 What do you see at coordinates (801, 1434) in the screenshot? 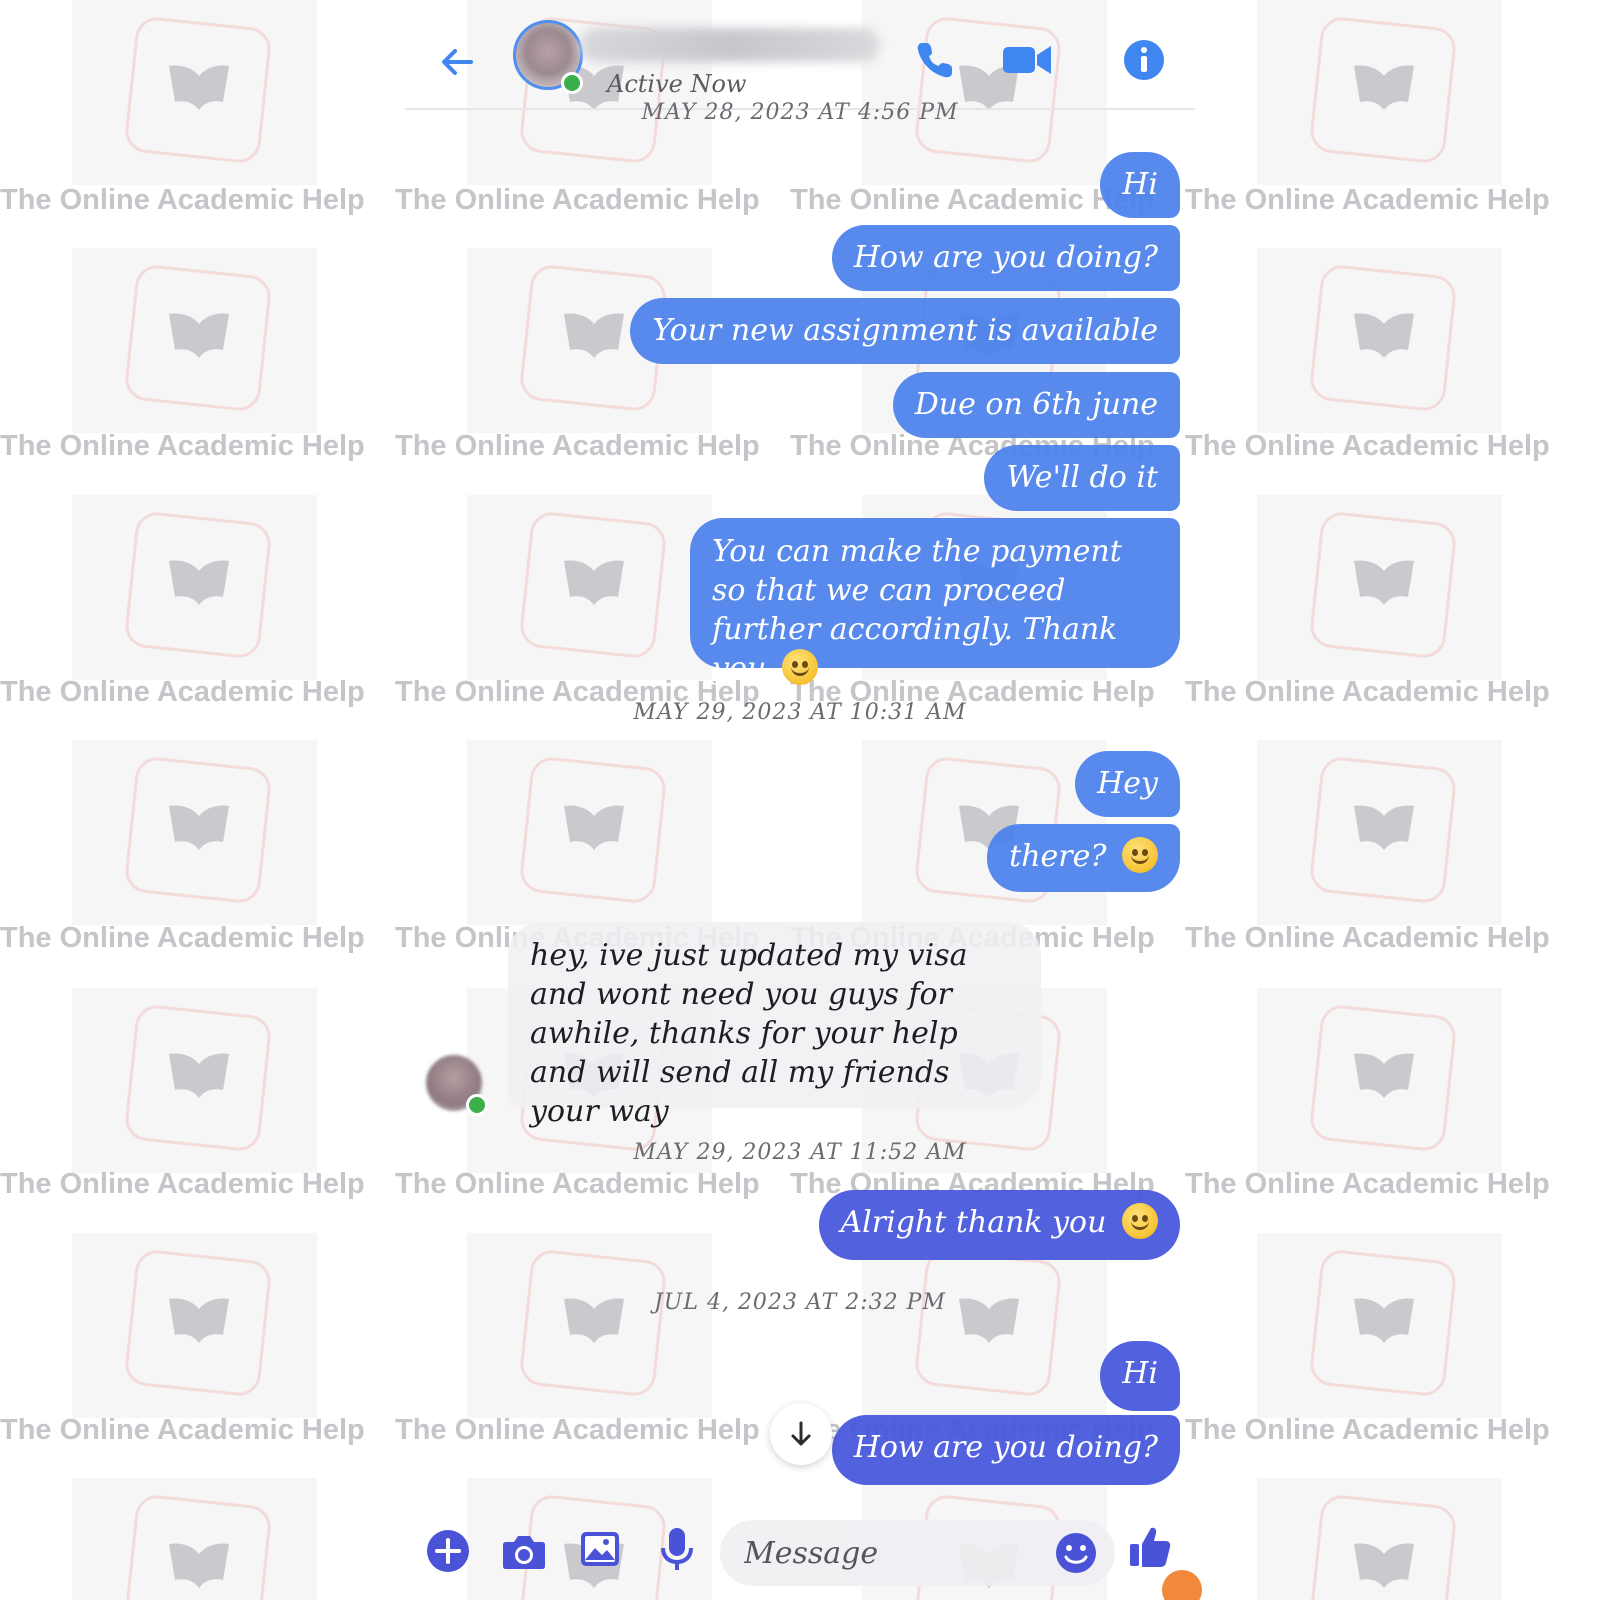
I see `scroll-to-bottom-button` at bounding box center [801, 1434].